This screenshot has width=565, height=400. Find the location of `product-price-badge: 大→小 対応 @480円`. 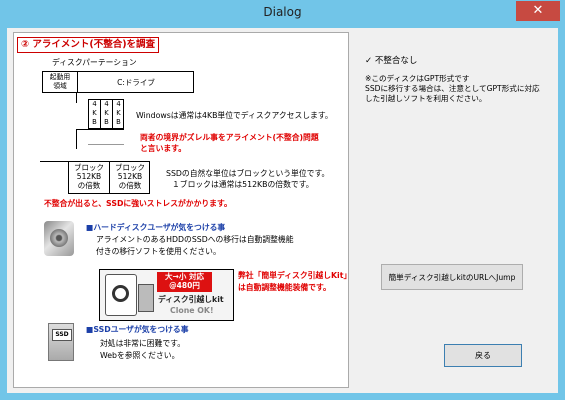

product-price-badge: 大→小 対応 @480円 is located at coordinates (184, 282).